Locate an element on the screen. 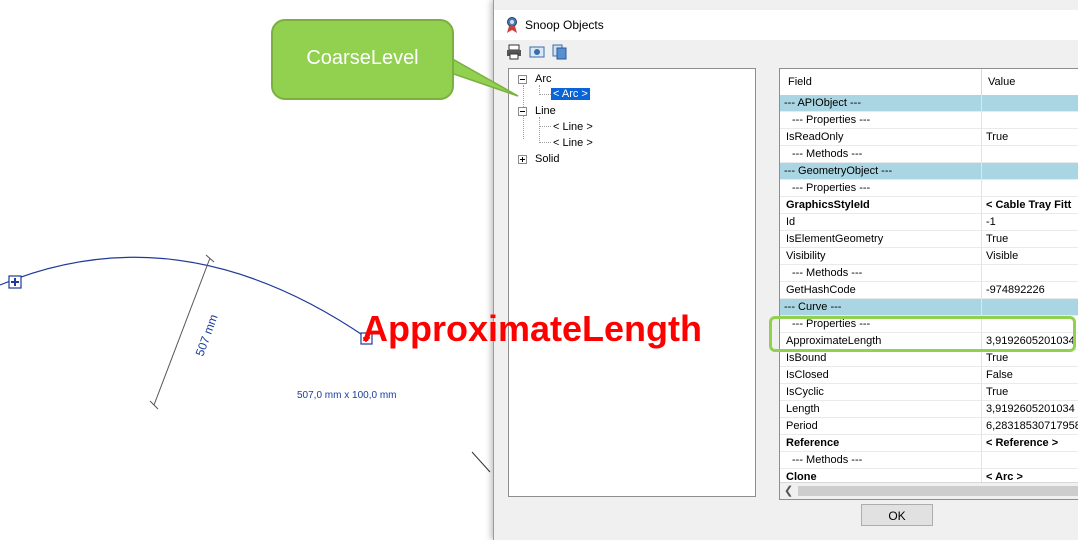  coarse-level-callout: CoarseLevel is located at coordinates (362, 59).